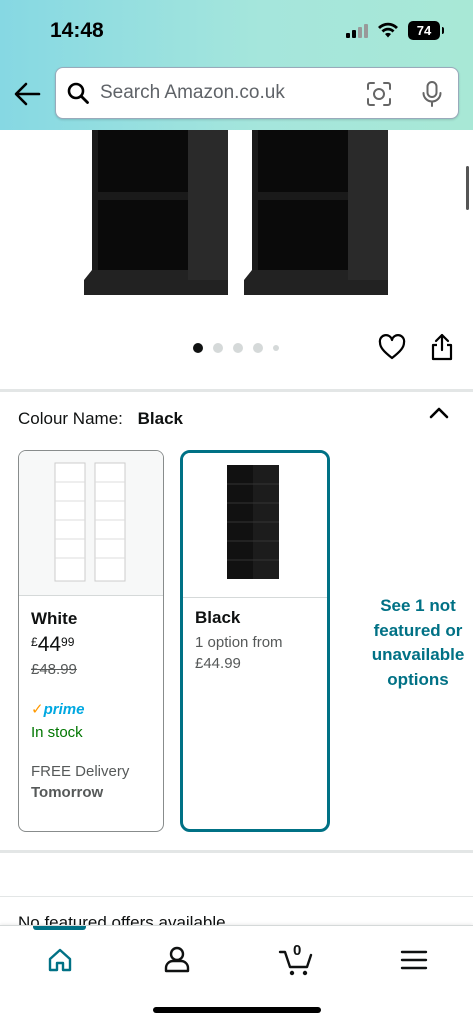 The image size is (473, 1024). What do you see at coordinates (27, 94) in the screenshot?
I see `back-arrow-icon` at bounding box center [27, 94].